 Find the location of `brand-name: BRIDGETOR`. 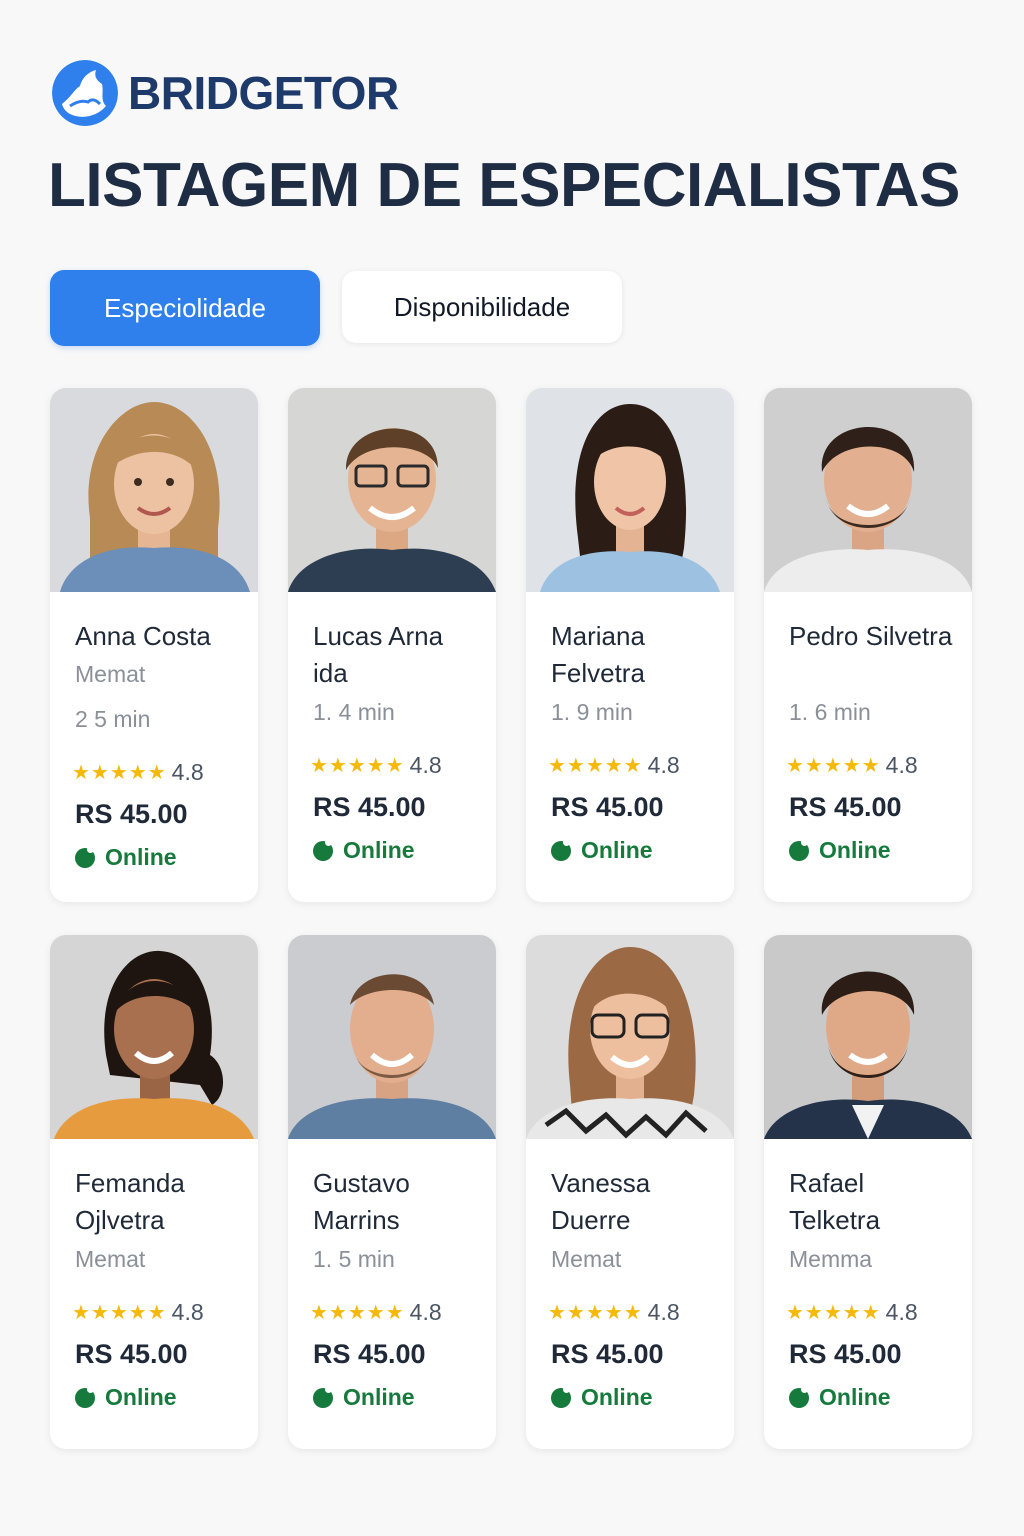

brand-name: BRIDGETOR is located at coordinates (263, 93).